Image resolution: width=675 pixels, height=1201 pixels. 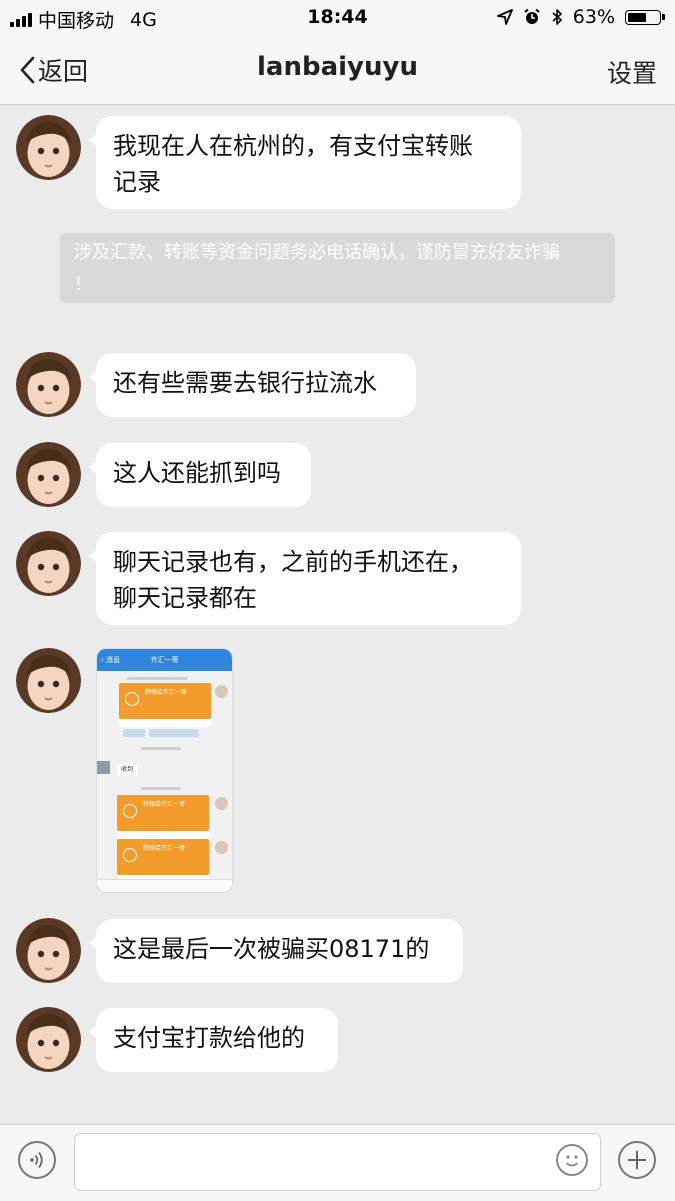 I want to click on more-button, so click(x=637, y=1160).